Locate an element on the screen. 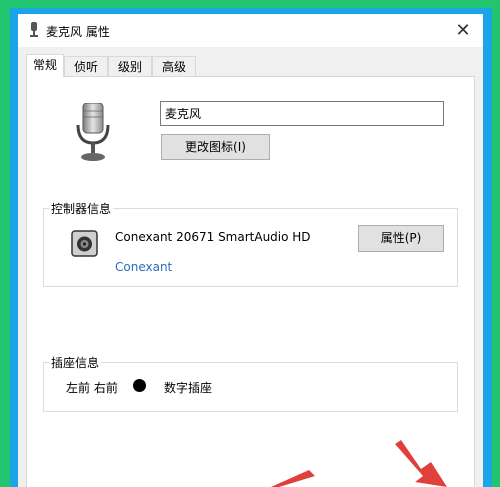 Image resolution: width=500 pixels, height=487 pixels. window-title: 麦克风 属性 is located at coordinates (78, 32).